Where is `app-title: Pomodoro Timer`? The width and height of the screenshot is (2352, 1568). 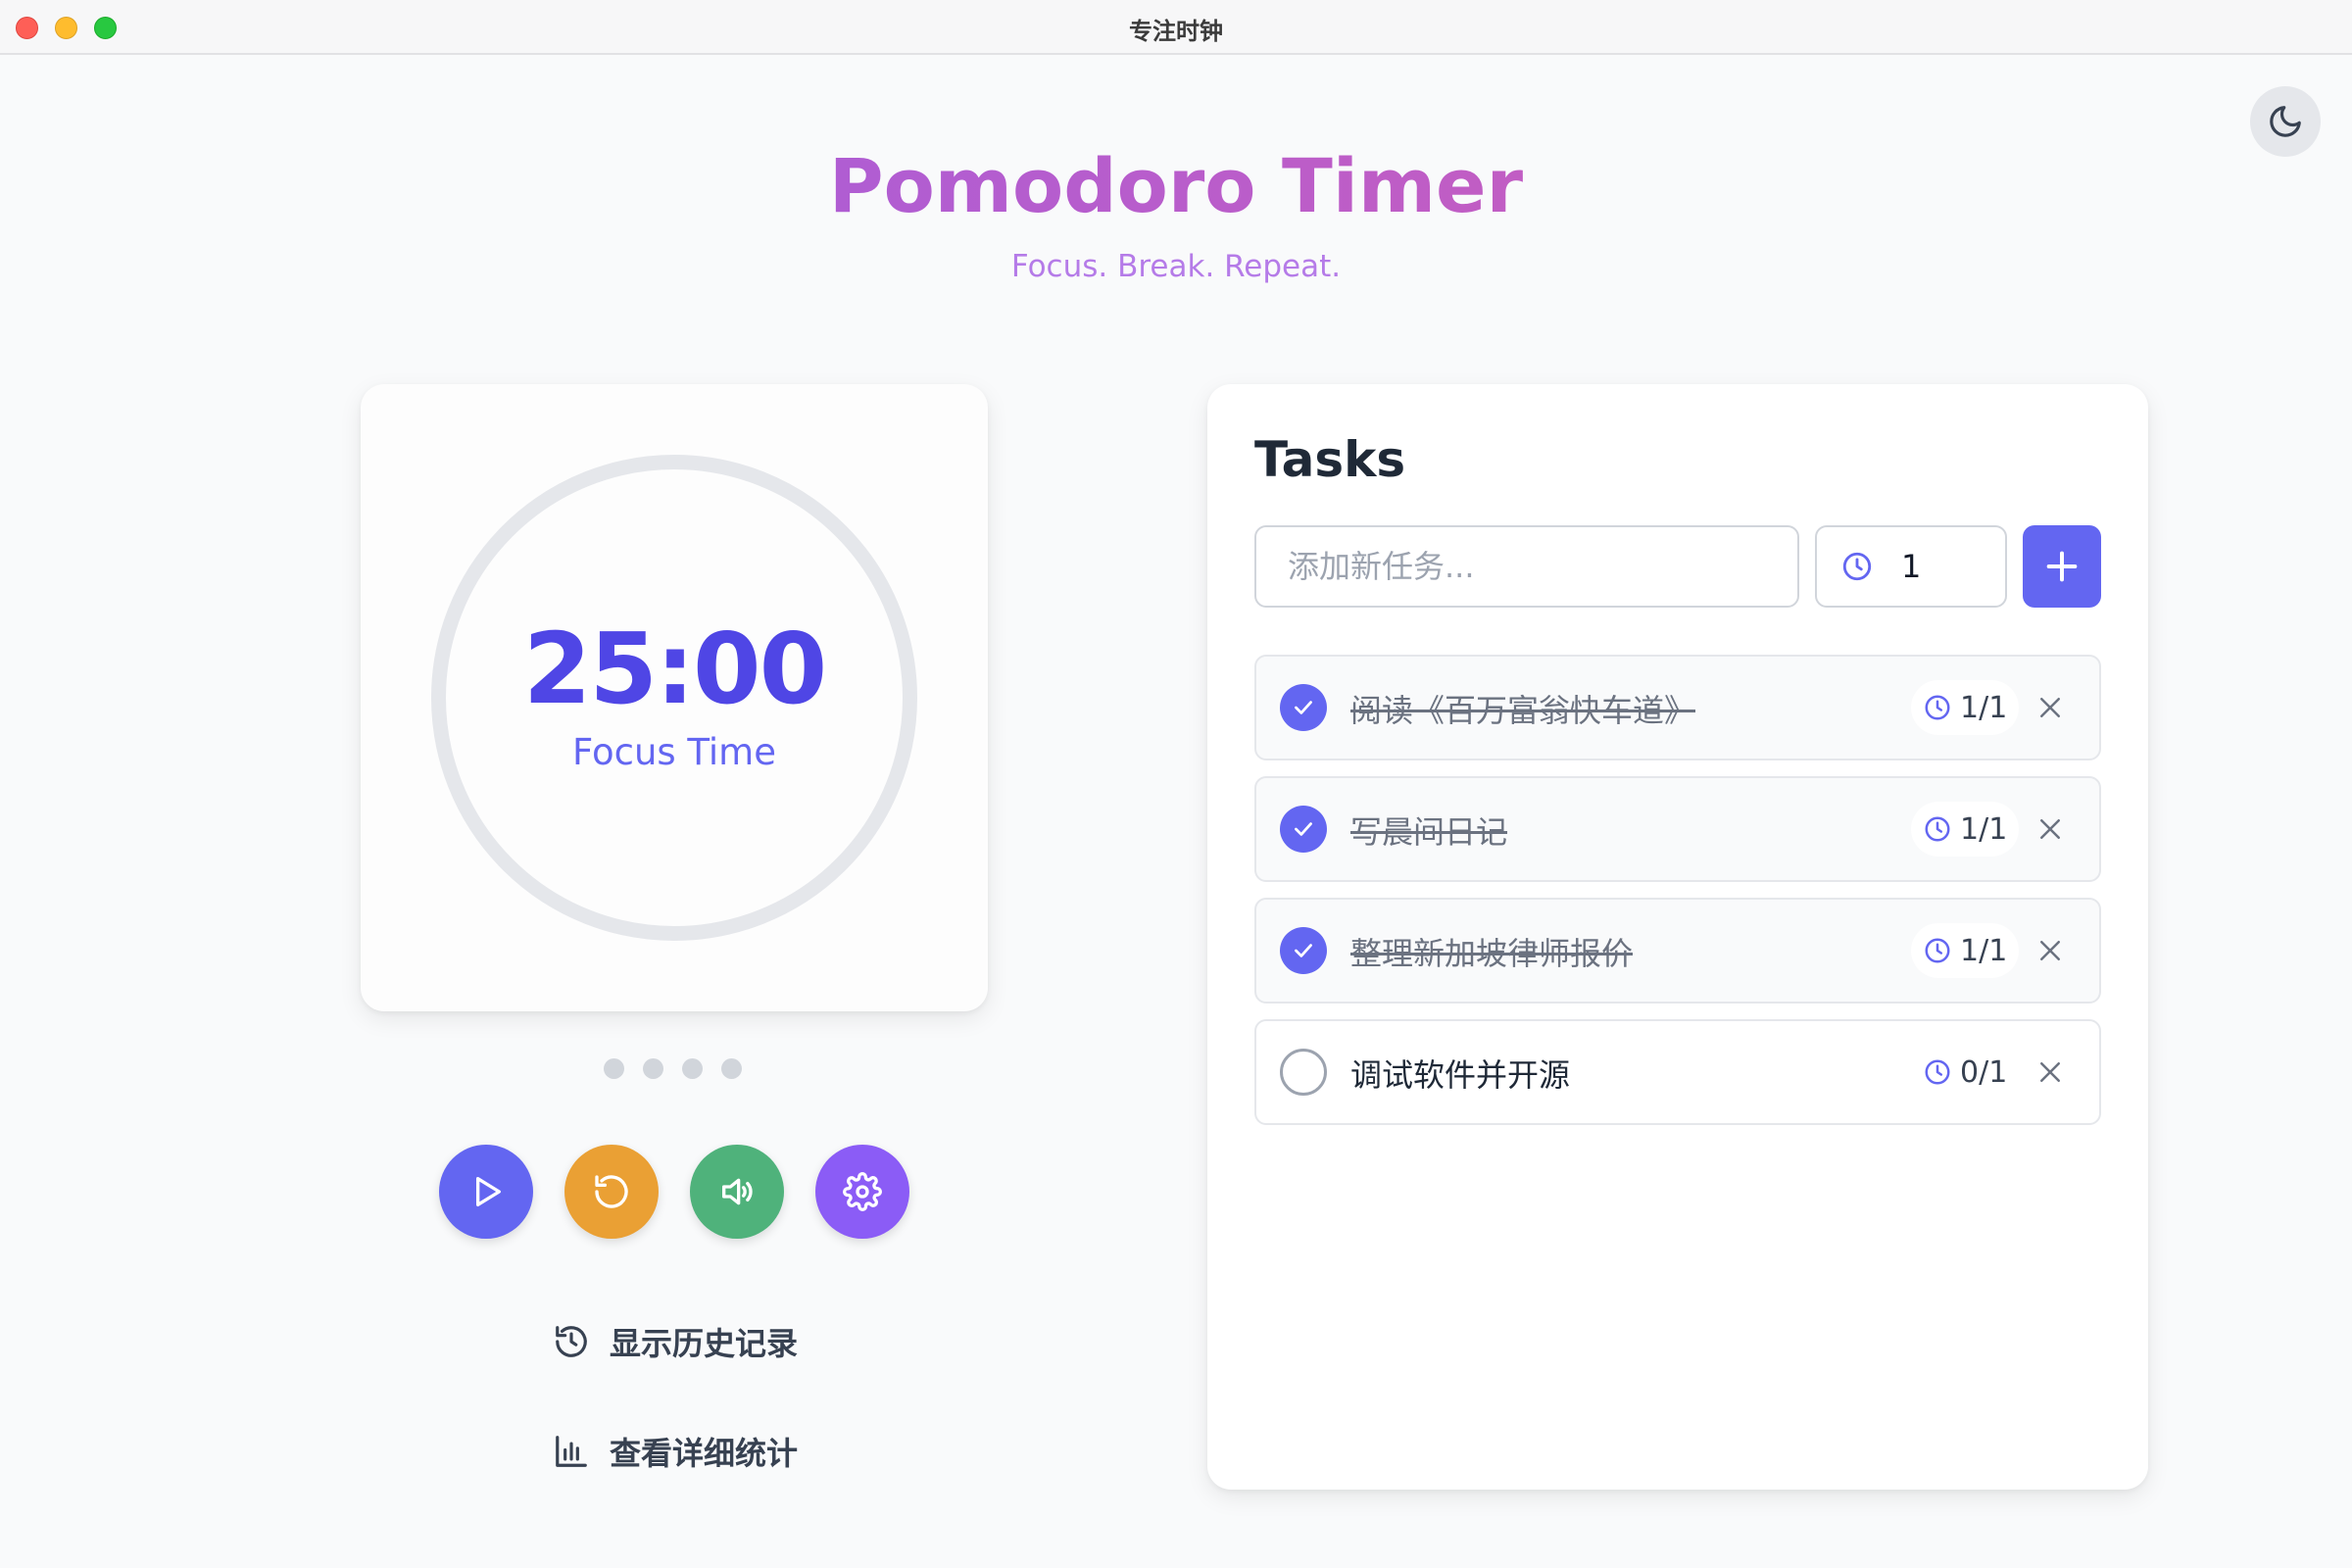 app-title: Pomodoro Timer is located at coordinates (1176, 186).